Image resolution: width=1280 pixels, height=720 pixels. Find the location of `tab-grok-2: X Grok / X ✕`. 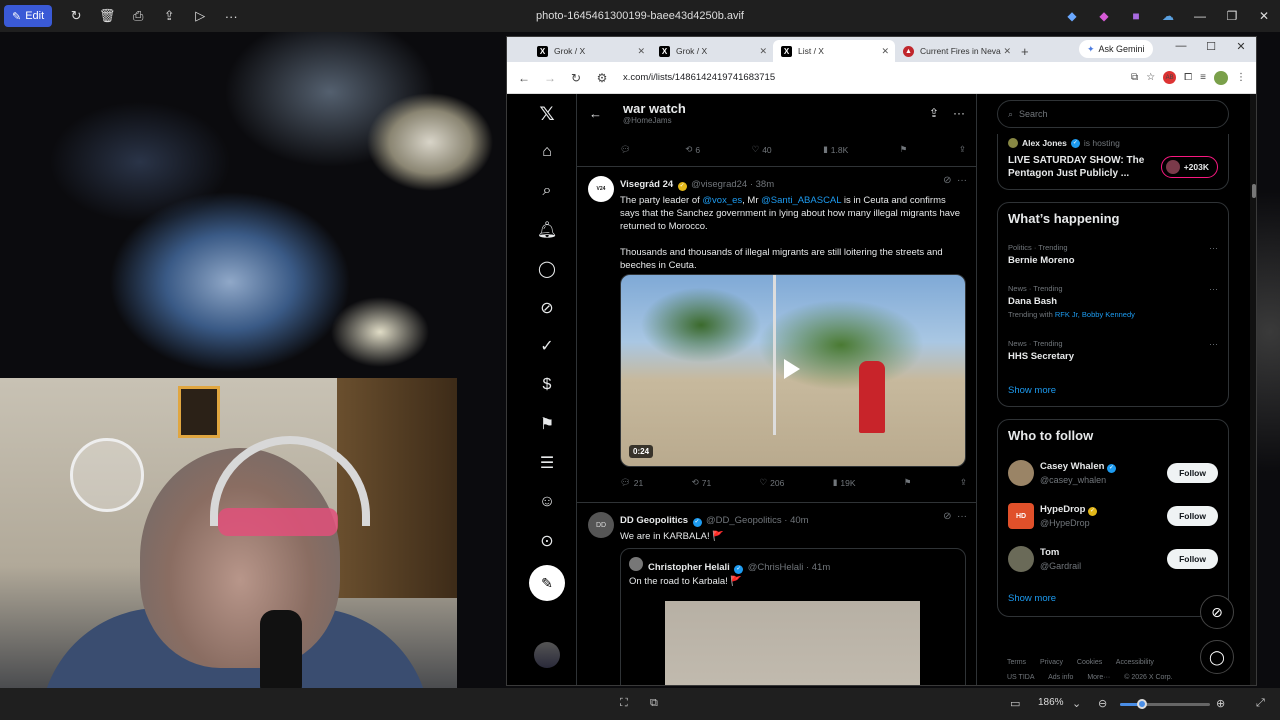

tab-grok-2: X Grok / X ✕ is located at coordinates (712, 51).